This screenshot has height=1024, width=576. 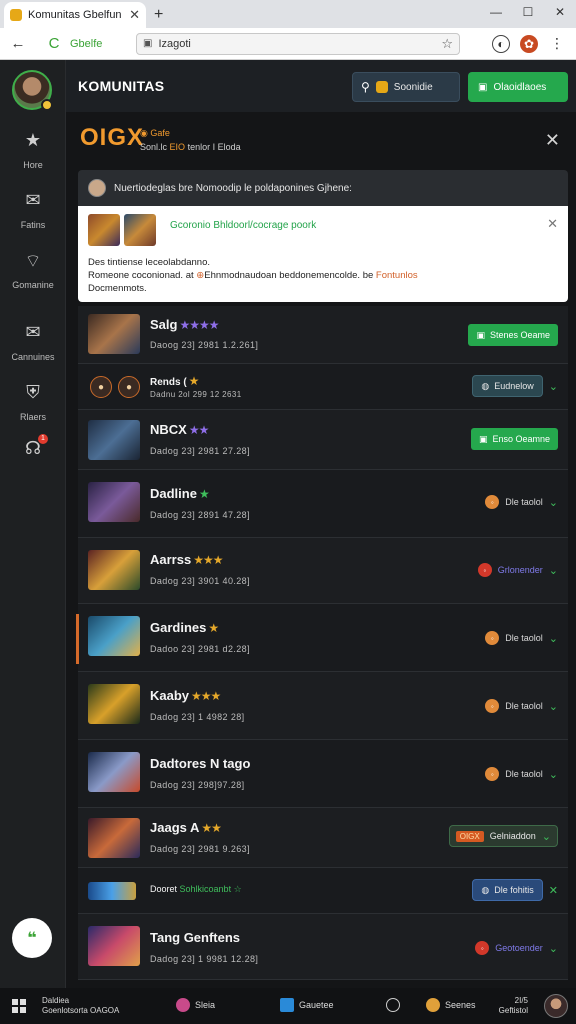 I want to click on item-highlight: Sohlkicoanbt, so click(x=206, y=889).